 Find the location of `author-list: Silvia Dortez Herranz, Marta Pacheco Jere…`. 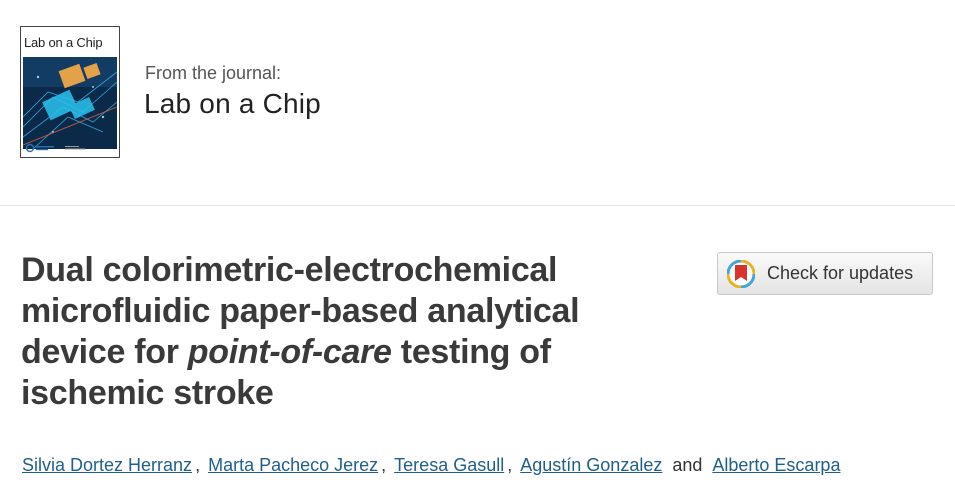

author-list: Silvia Dortez Herranz, Marta Pacheco Jere… is located at coordinates (431, 465).